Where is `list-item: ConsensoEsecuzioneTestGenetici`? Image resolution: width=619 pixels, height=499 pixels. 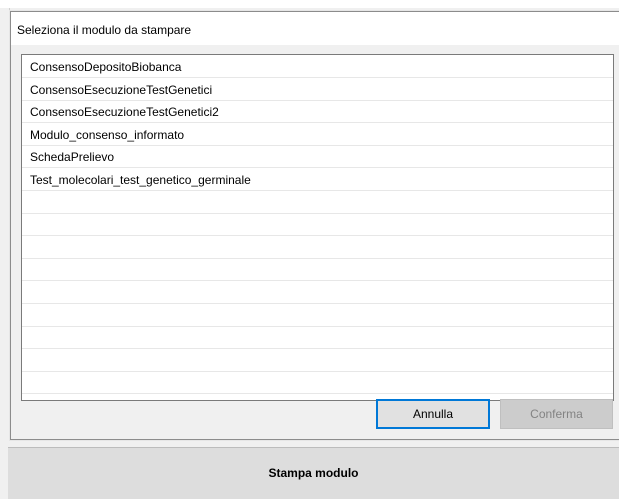 list-item: ConsensoEsecuzioneTestGenetici is located at coordinates (317, 90).